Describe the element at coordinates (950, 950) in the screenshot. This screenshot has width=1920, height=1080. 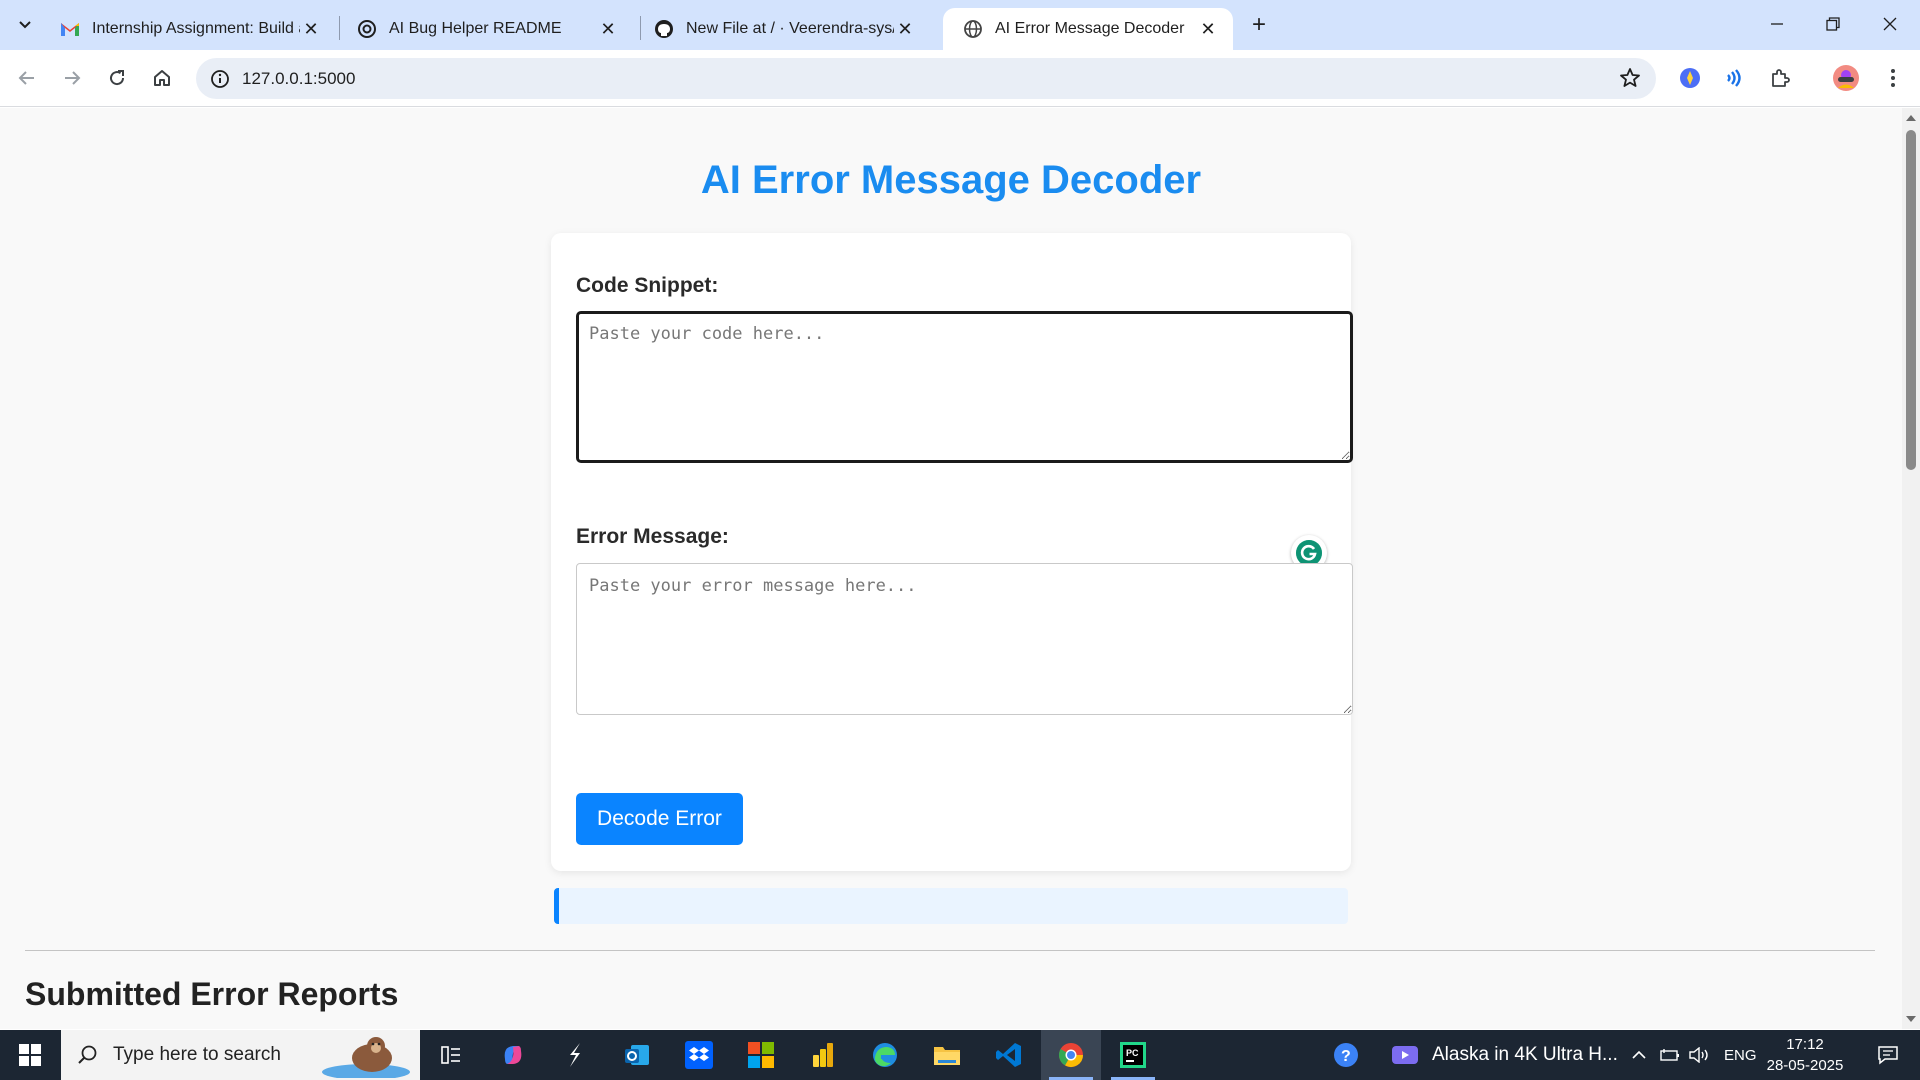
I see `section-divider` at that location.